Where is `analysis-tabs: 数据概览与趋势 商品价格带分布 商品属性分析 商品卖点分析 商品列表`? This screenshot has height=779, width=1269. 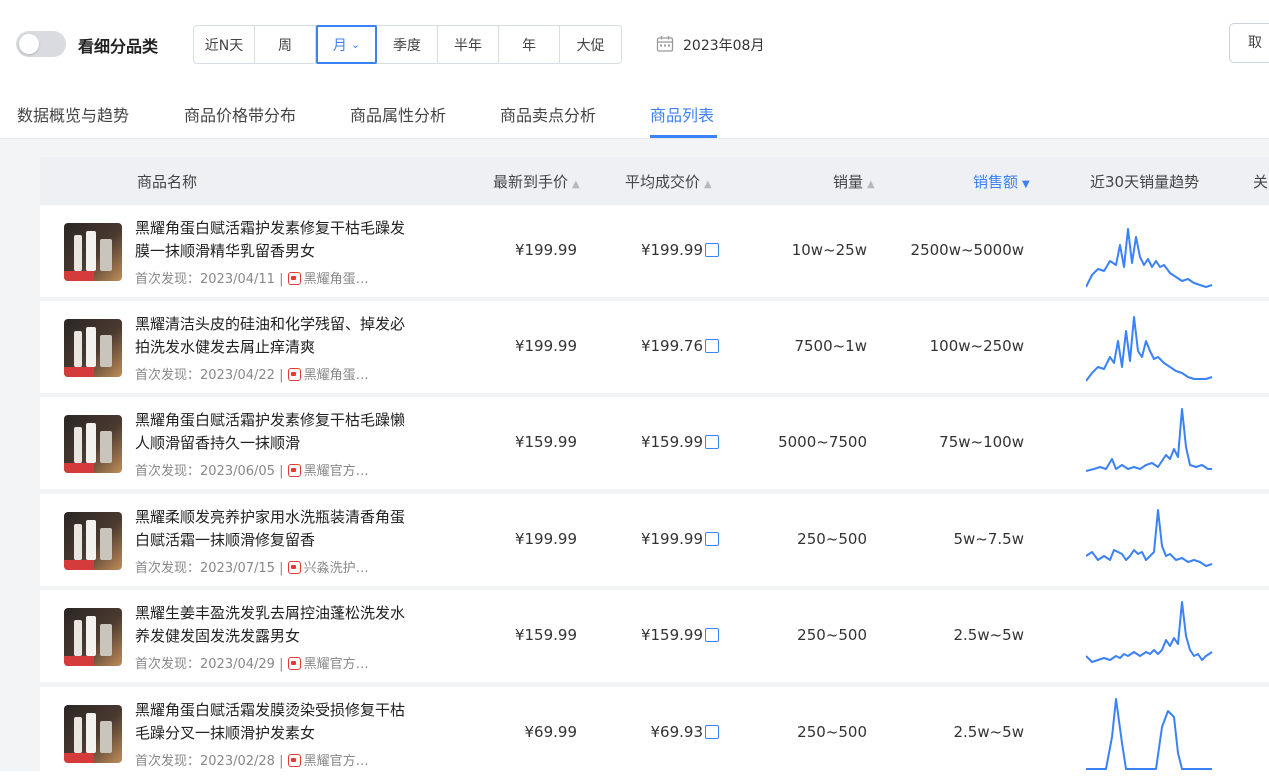
analysis-tabs: 数据概览与趋势 商品价格带分布 商品属性分析 商品卖点分析 商品列表 is located at coordinates (634, 114).